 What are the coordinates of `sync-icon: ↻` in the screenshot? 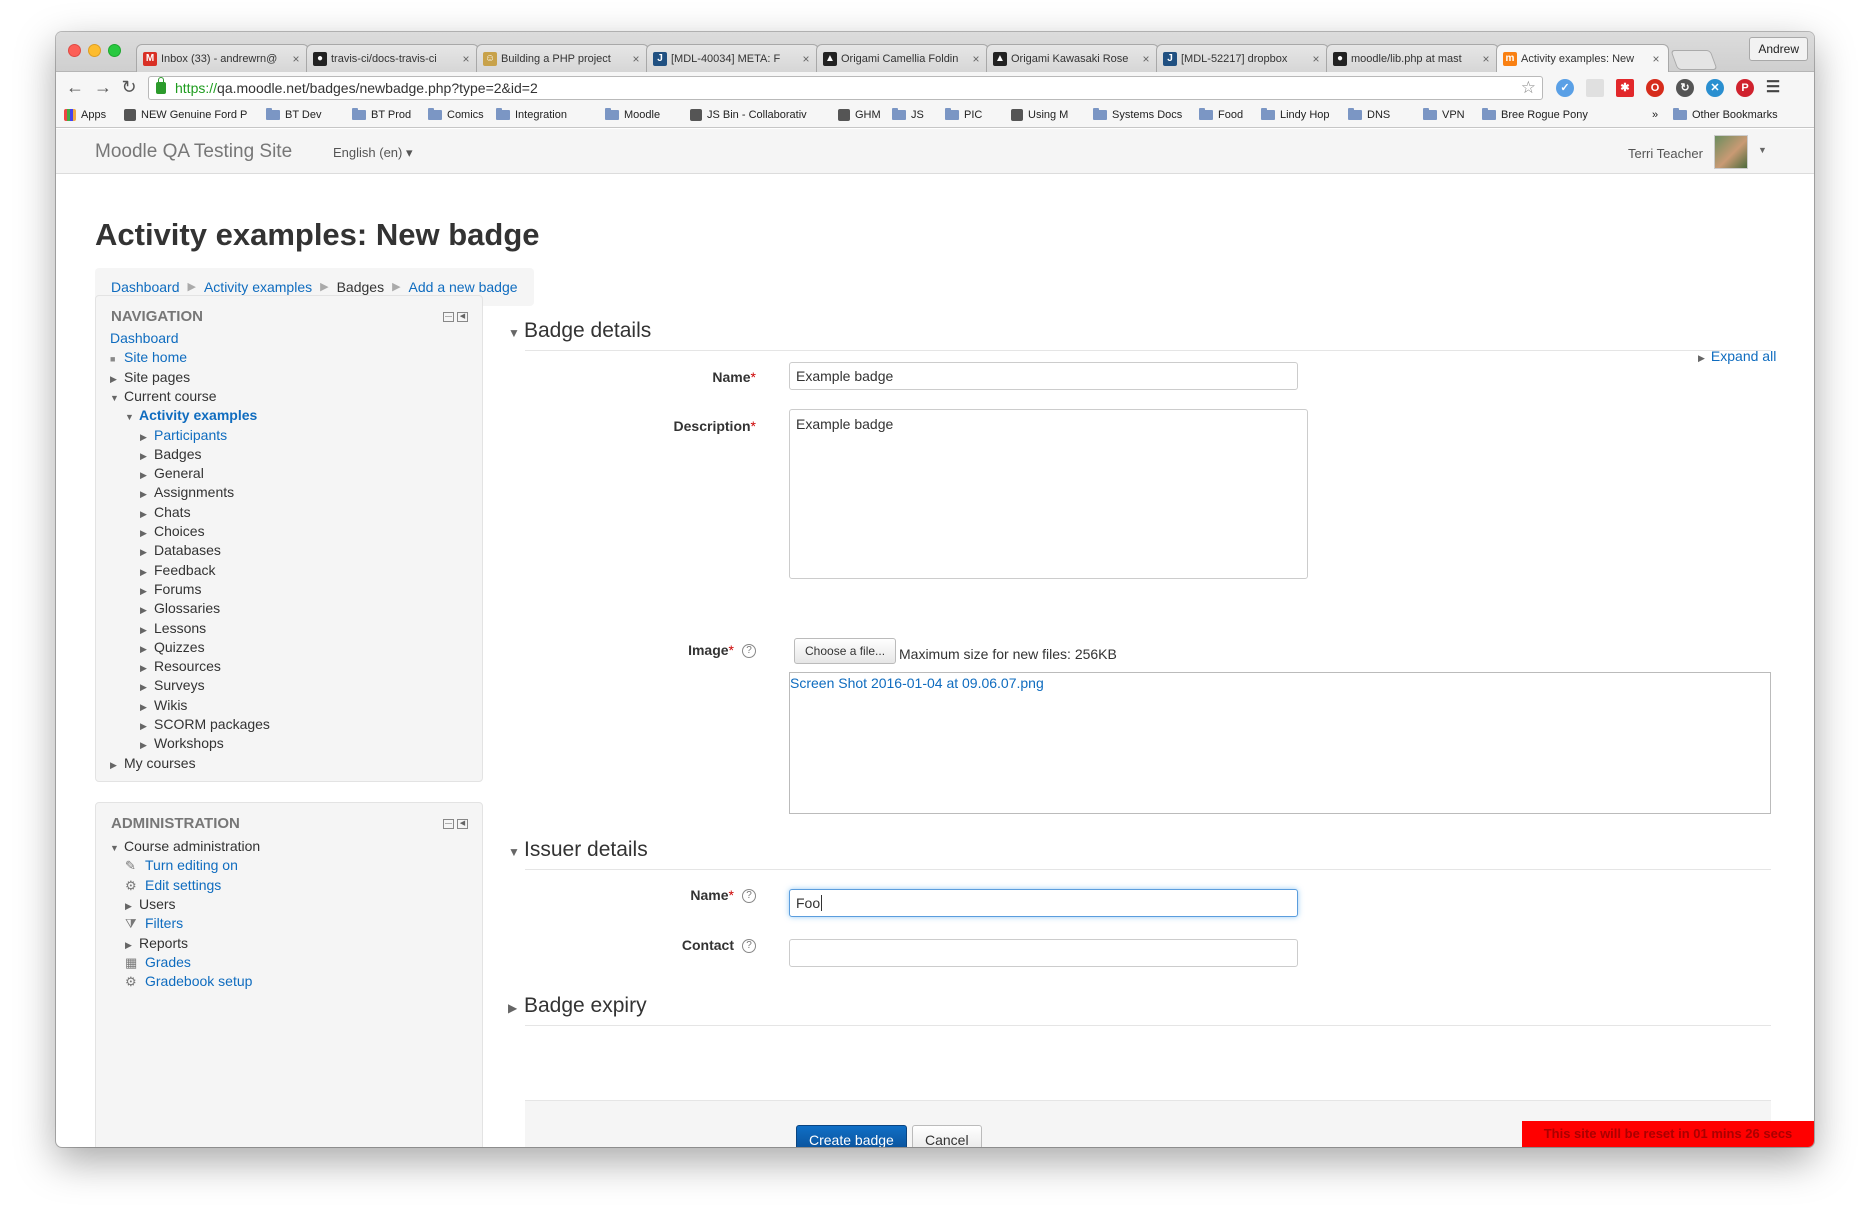 It's located at (1685, 88).